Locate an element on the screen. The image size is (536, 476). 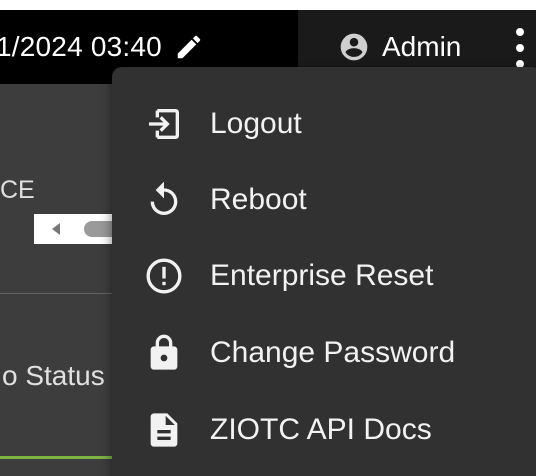
lock-icon is located at coordinates (164, 353).